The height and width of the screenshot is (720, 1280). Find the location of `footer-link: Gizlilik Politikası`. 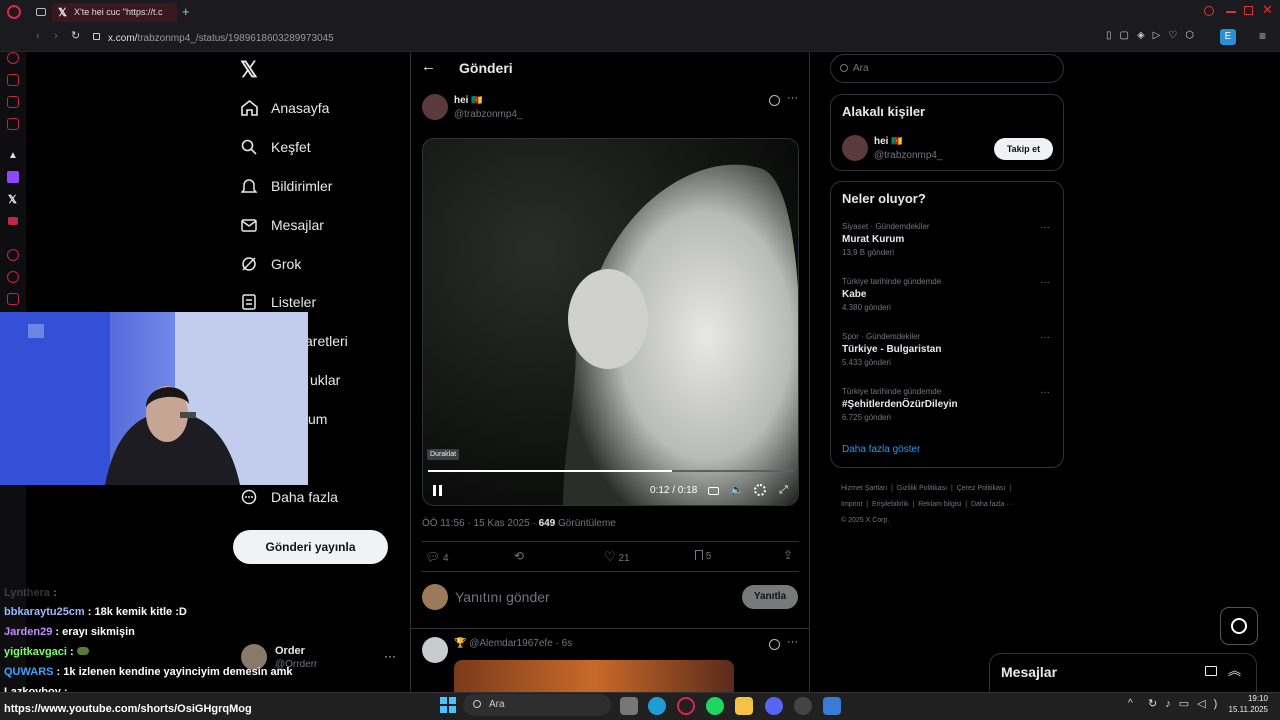

footer-link: Gizlilik Politikası is located at coordinates (922, 488).